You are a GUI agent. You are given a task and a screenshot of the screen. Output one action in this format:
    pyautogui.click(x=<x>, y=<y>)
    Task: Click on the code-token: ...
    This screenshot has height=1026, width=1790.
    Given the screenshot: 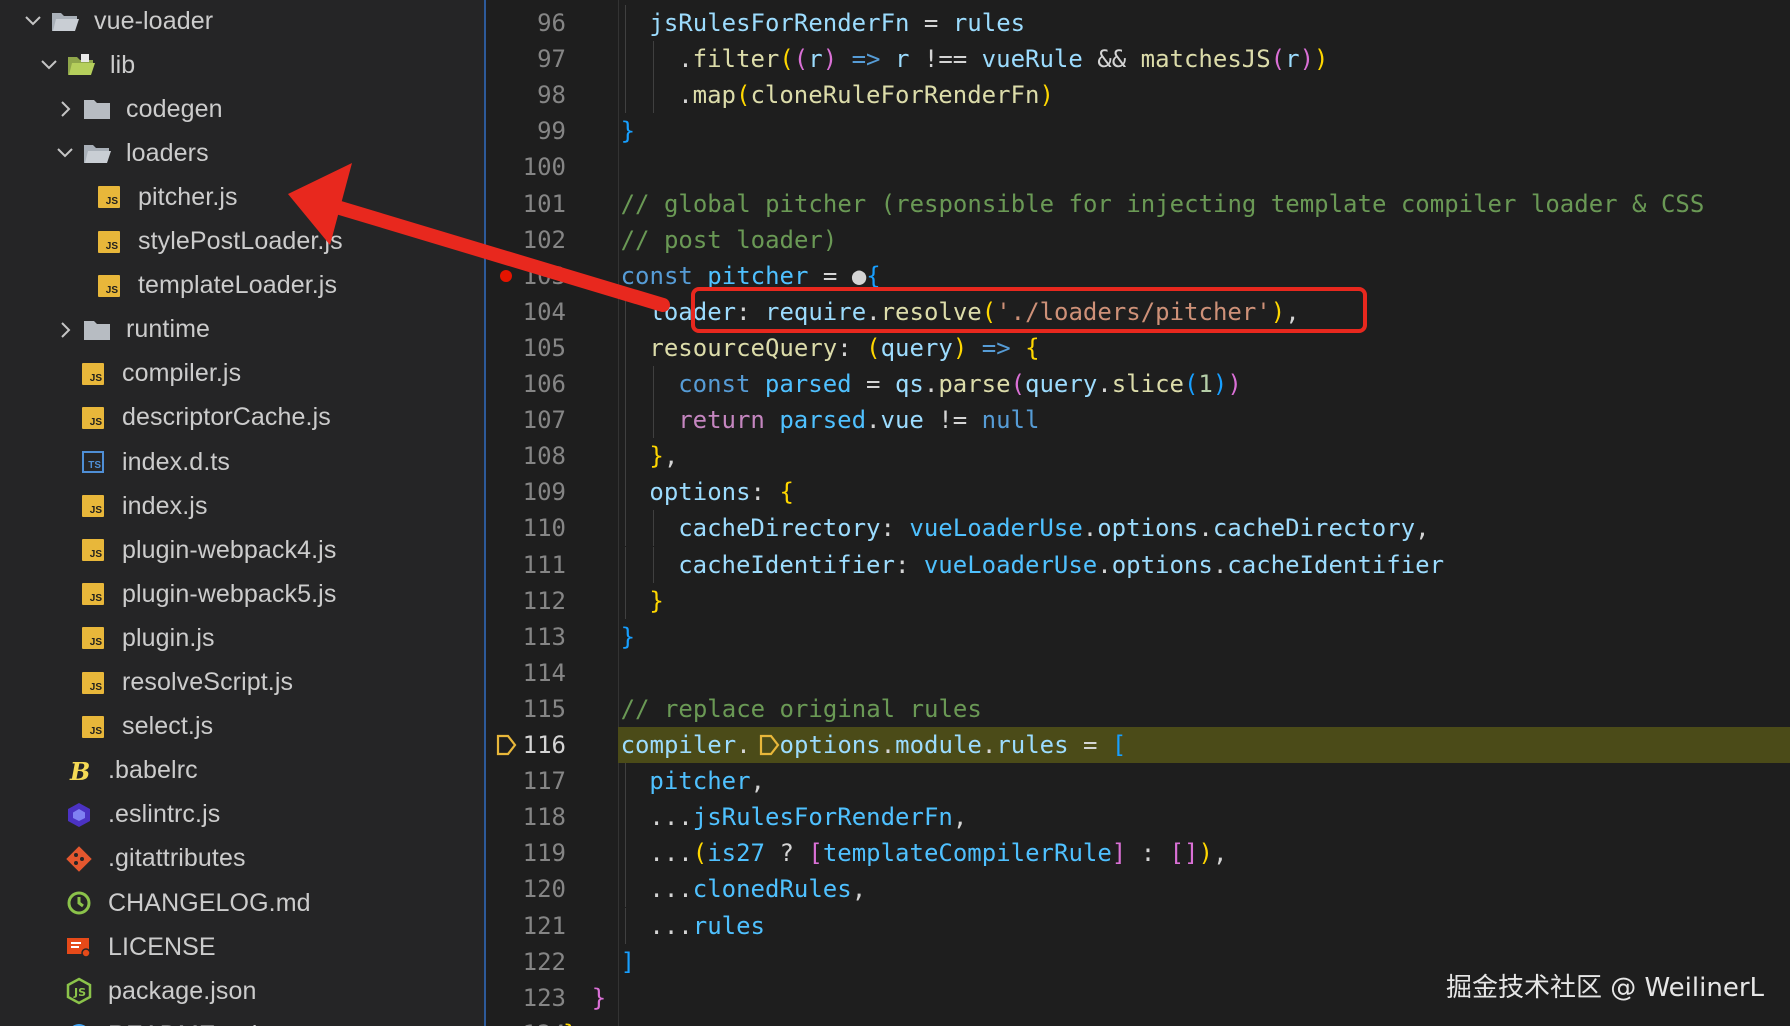 What is the action you would take?
    pyautogui.click(x=671, y=853)
    